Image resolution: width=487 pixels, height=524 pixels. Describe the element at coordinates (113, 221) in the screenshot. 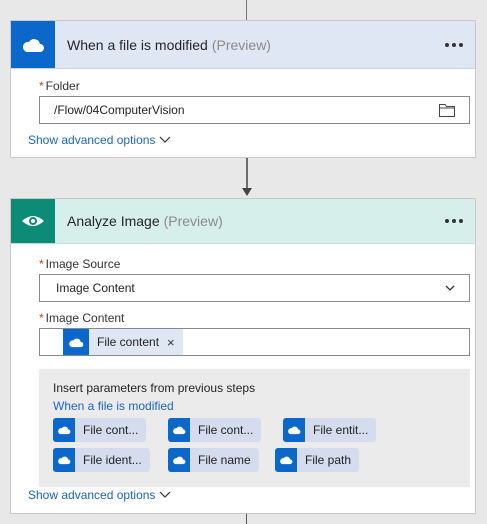

I see `analyze-title: Analyze Image` at that location.